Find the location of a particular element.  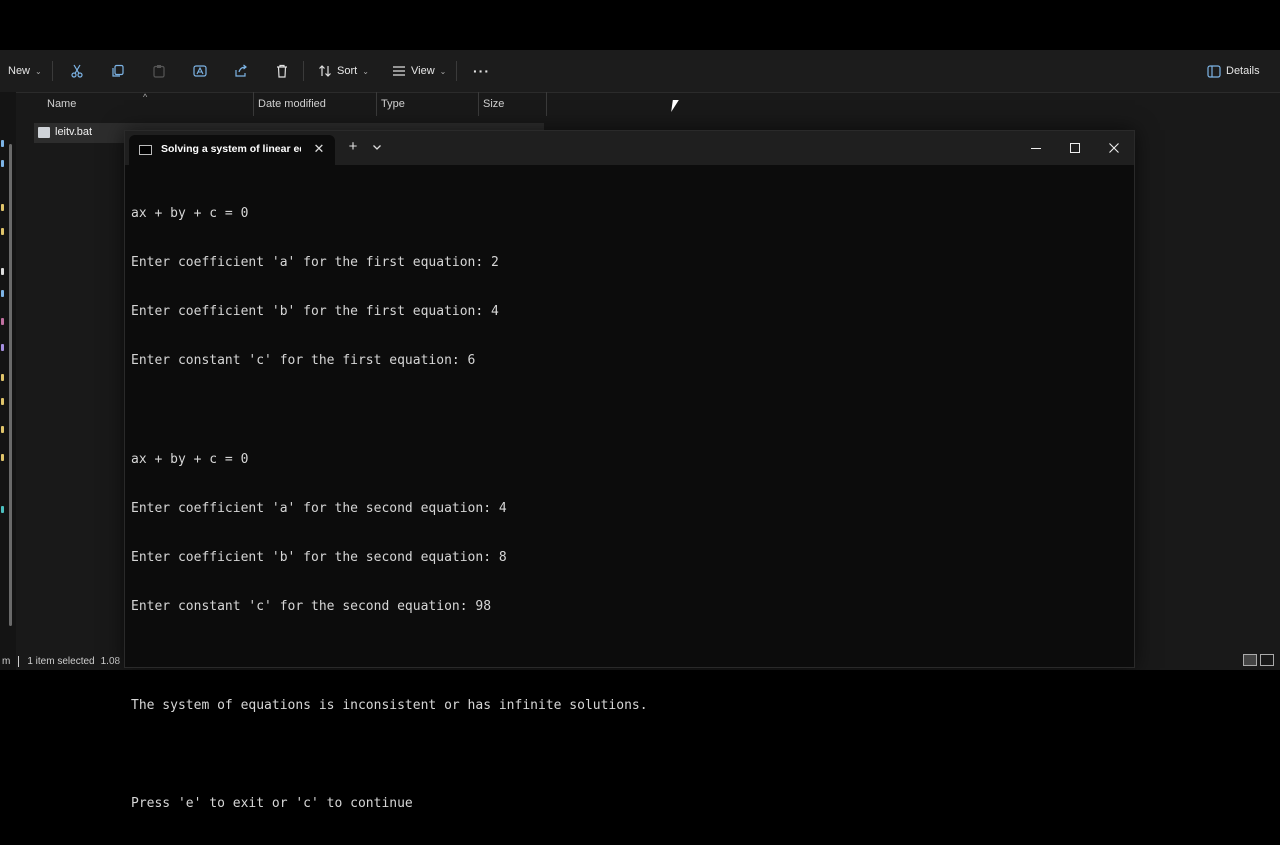

mouse-cursor-icon is located at coordinates (678, 106).